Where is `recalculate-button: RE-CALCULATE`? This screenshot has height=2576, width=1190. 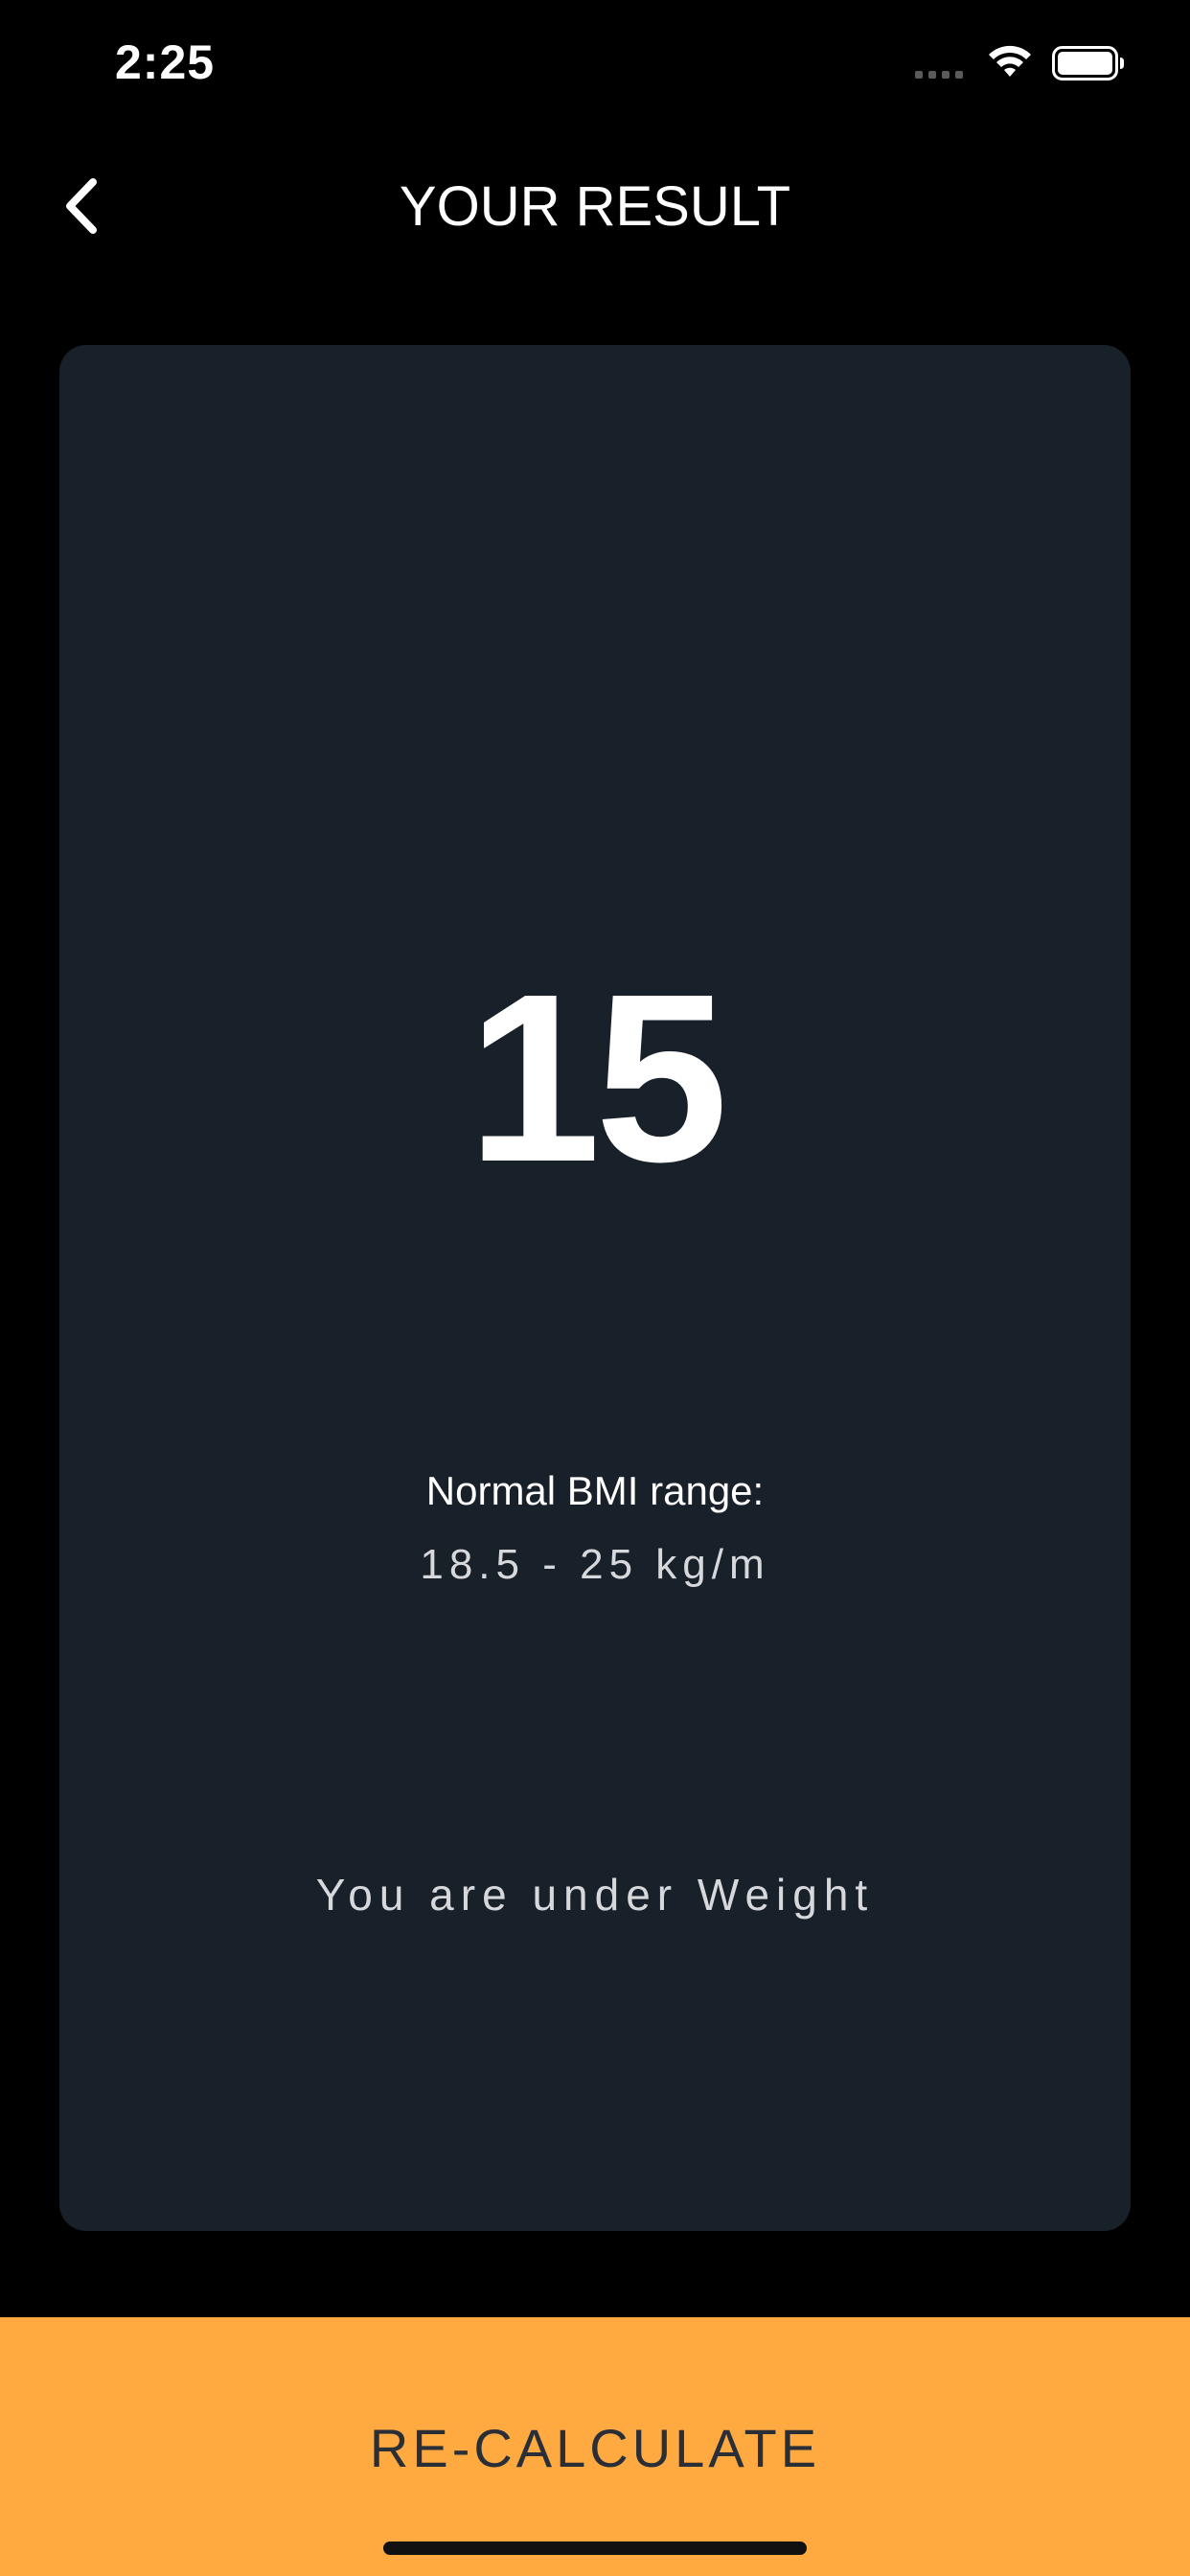
recalculate-button: RE-CALCULATE is located at coordinates (595, 2446).